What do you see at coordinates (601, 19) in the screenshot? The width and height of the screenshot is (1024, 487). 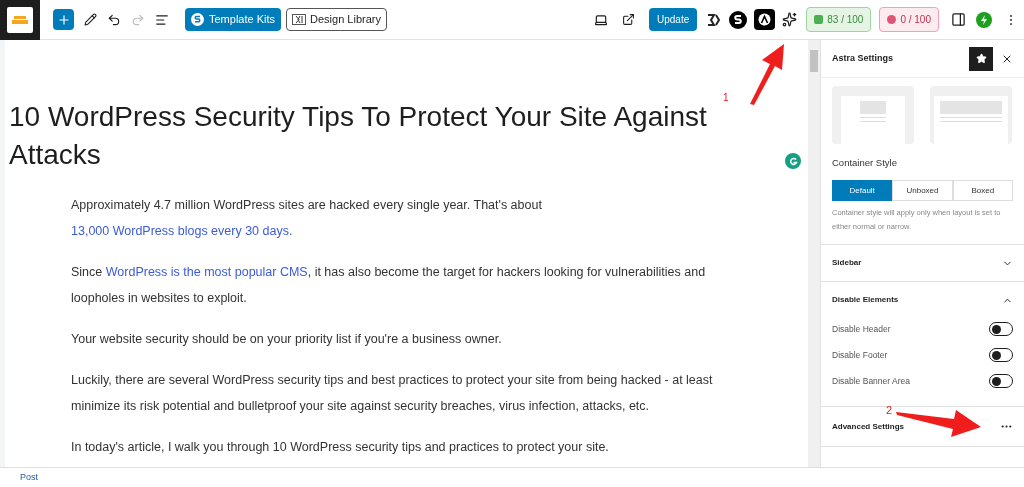 I see `preview-icon` at bounding box center [601, 19].